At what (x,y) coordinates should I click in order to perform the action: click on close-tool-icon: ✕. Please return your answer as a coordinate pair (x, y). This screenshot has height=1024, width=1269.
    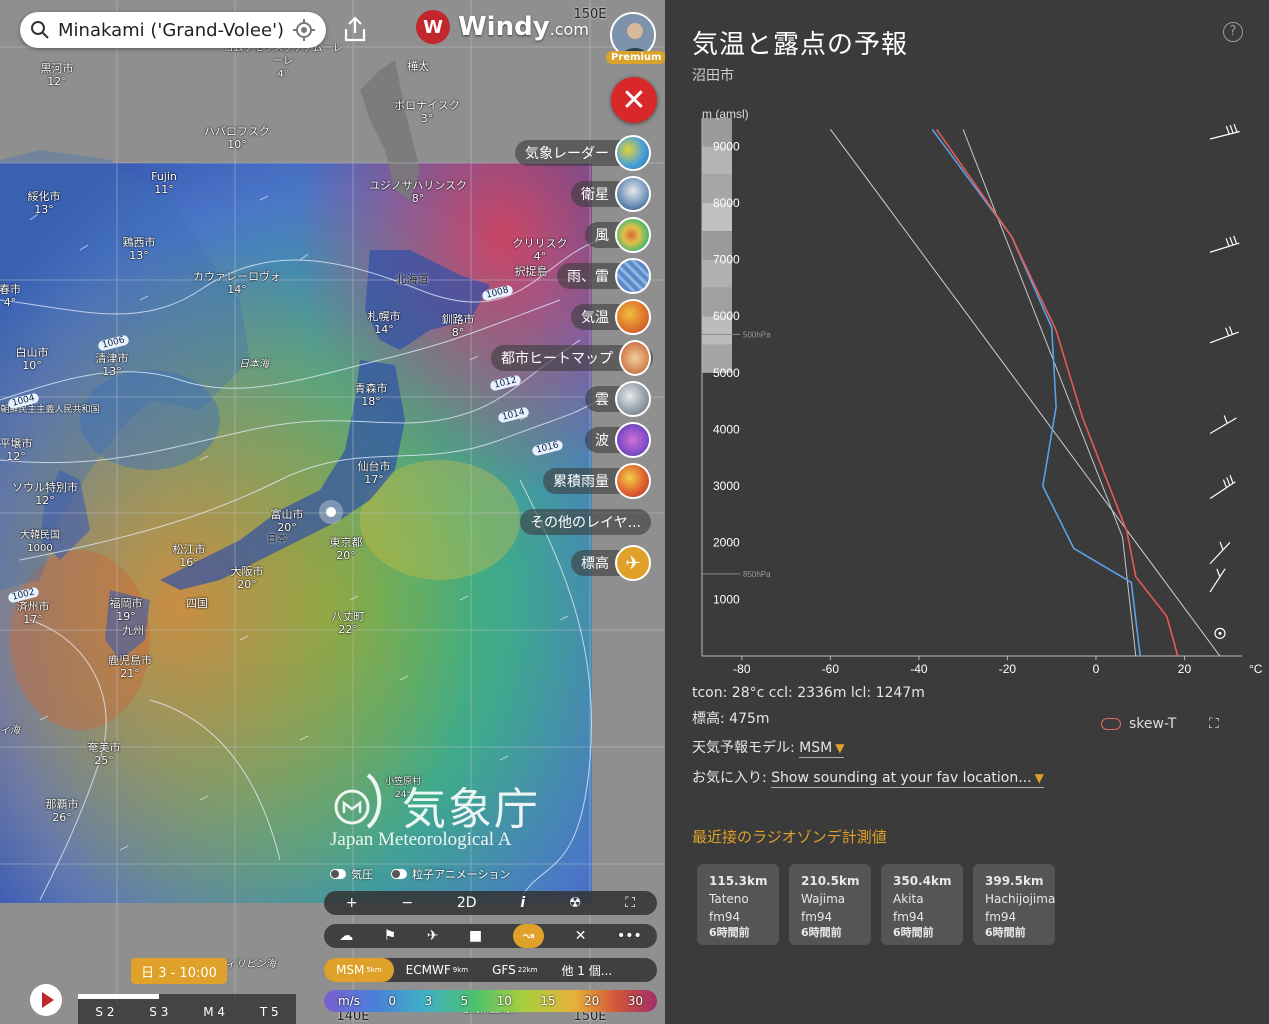
    Looking at the image, I should click on (581, 936).